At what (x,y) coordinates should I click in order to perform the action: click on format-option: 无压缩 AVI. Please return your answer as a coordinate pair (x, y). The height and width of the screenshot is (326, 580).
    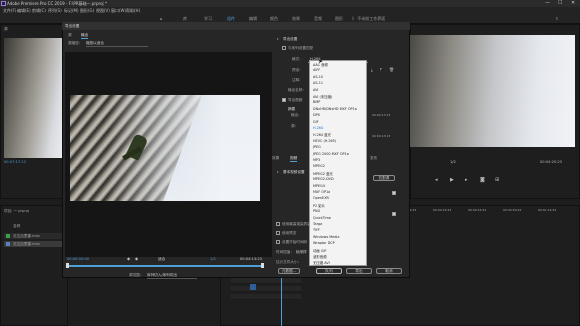
    Looking at the image, I should click on (321, 262).